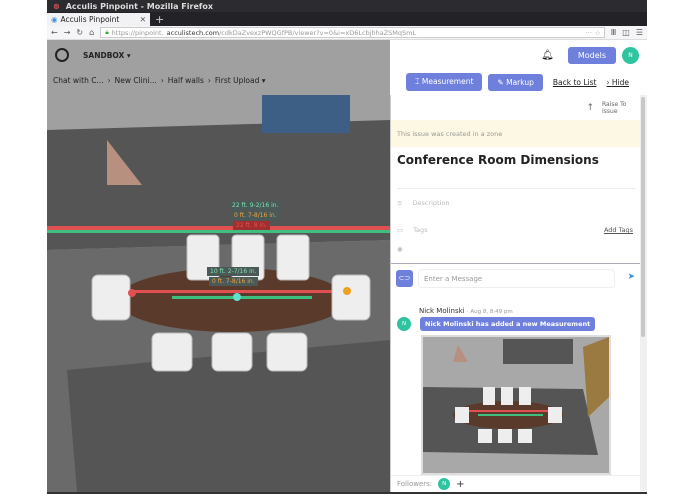 Image resolution: width=695 pixels, height=494 pixels. I want to click on issue-title: Conference Room Dimensions, so click(498, 160).